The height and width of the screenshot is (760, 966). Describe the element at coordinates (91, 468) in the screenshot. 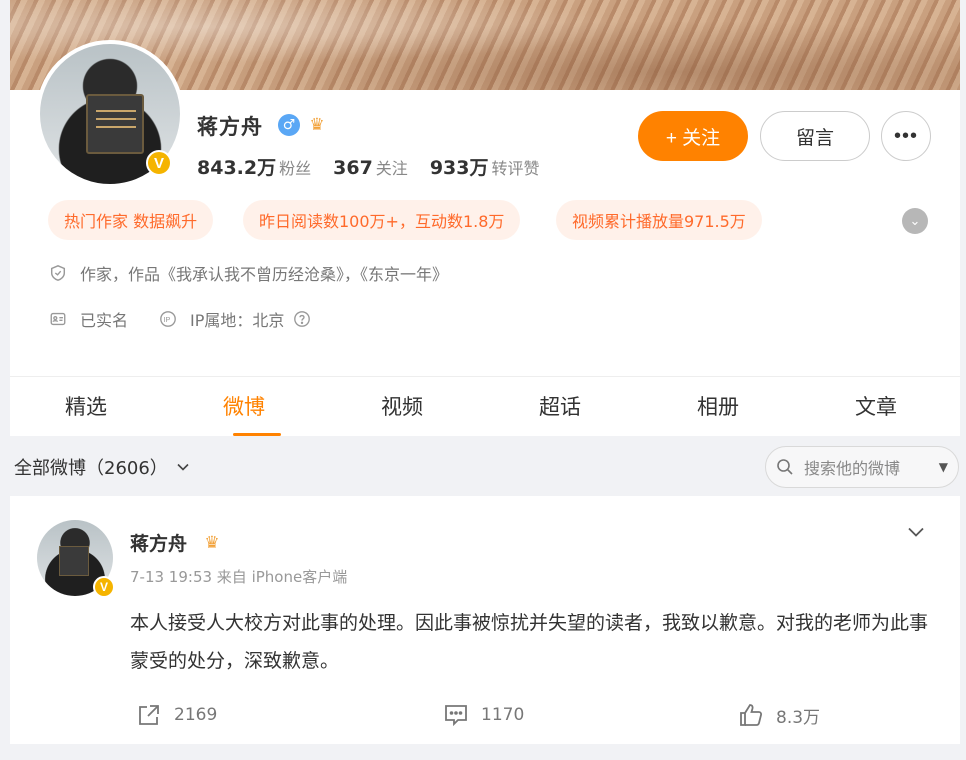

I see `filter-label: 全部微博（2606）` at that location.